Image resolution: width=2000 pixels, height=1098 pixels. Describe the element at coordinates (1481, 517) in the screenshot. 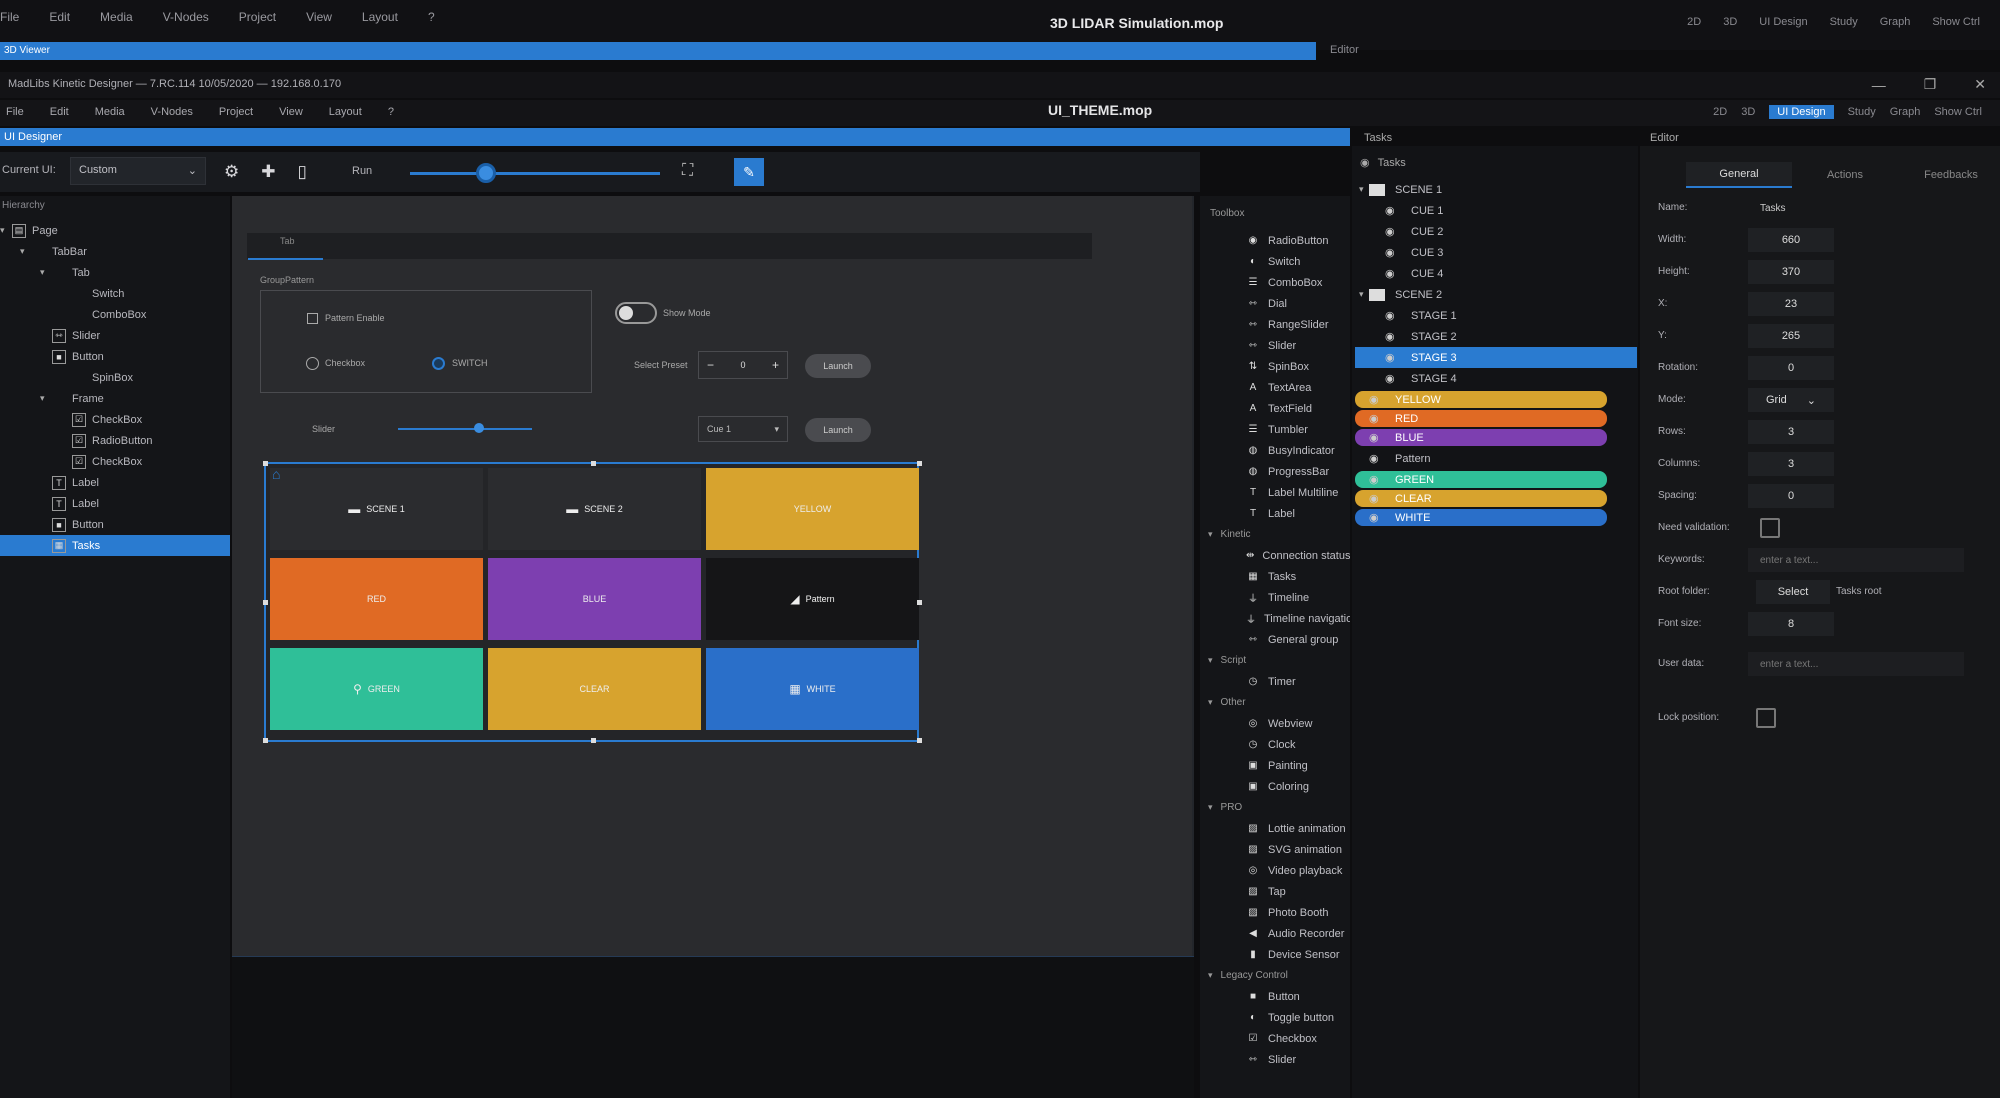

I see `task-row: ◉ WHITE` at that location.